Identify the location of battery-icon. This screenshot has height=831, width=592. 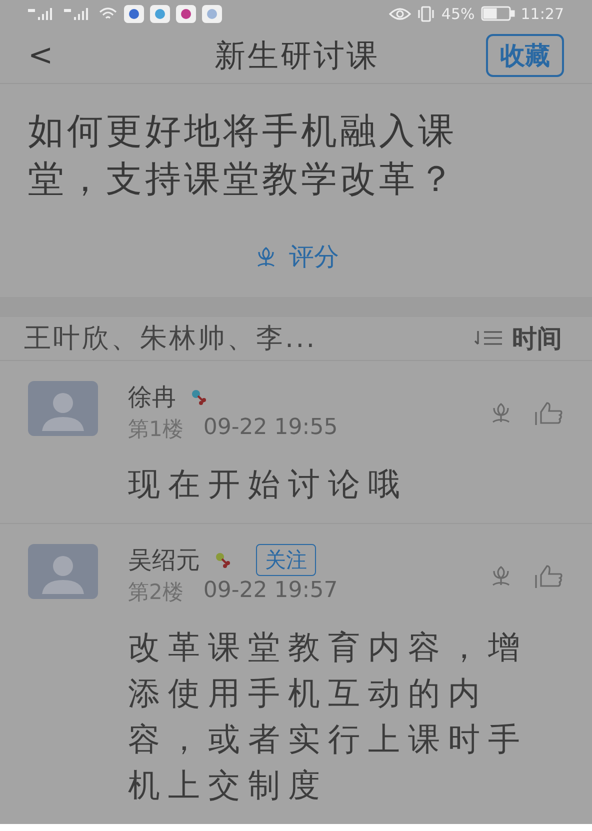
(497, 14).